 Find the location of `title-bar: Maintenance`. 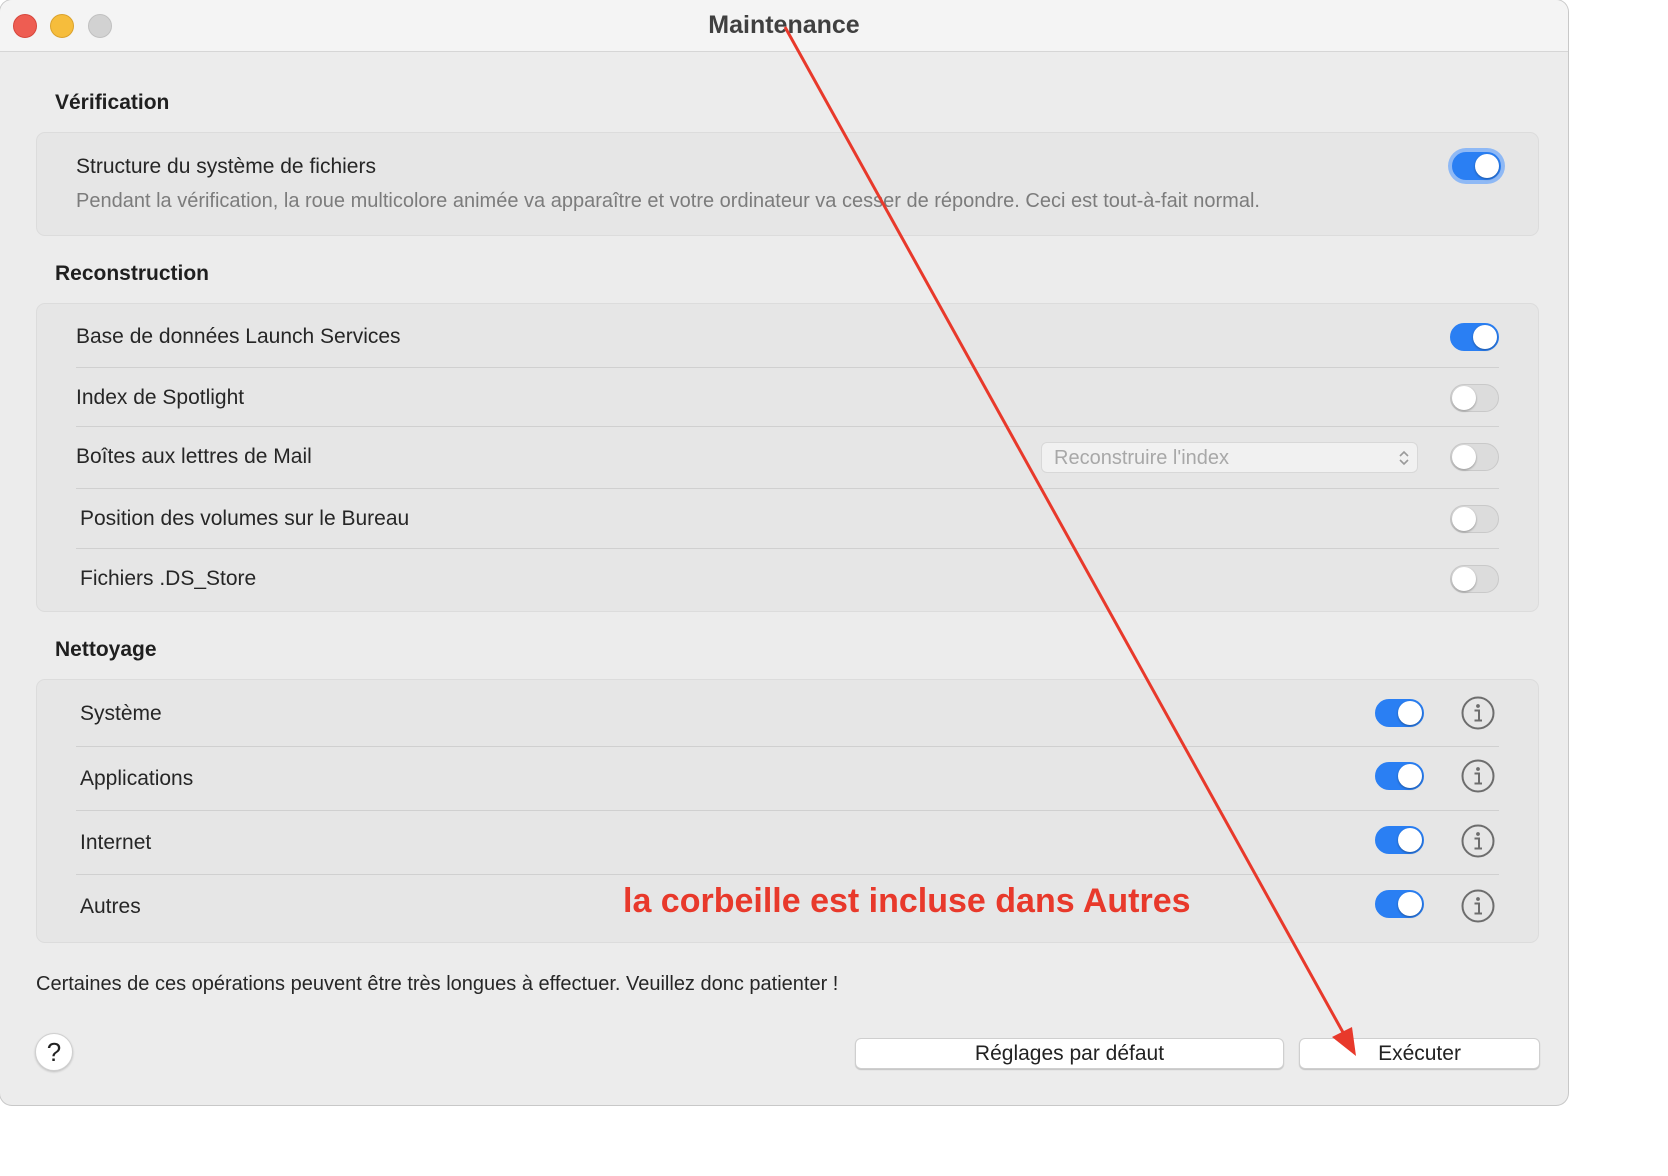

title-bar: Maintenance is located at coordinates (784, 26).